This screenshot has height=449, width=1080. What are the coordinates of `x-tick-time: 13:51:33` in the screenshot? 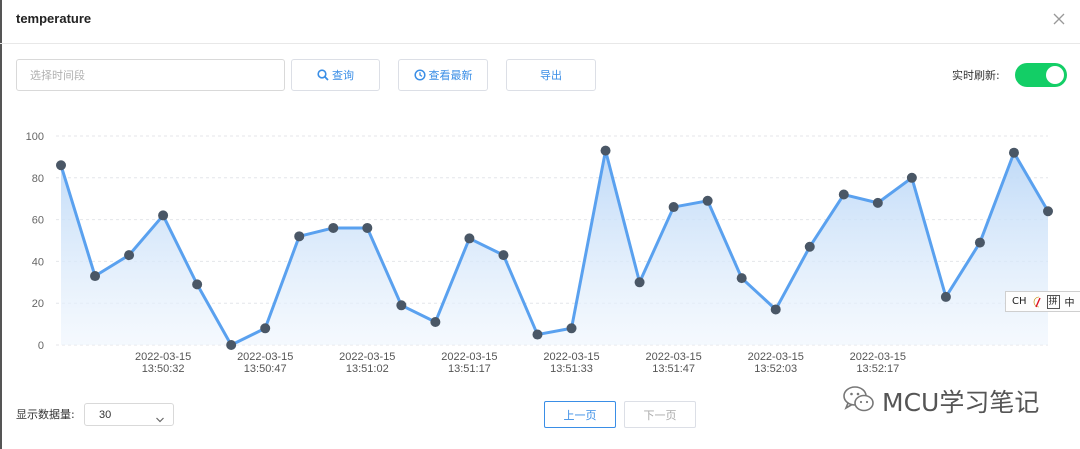 It's located at (571, 369).